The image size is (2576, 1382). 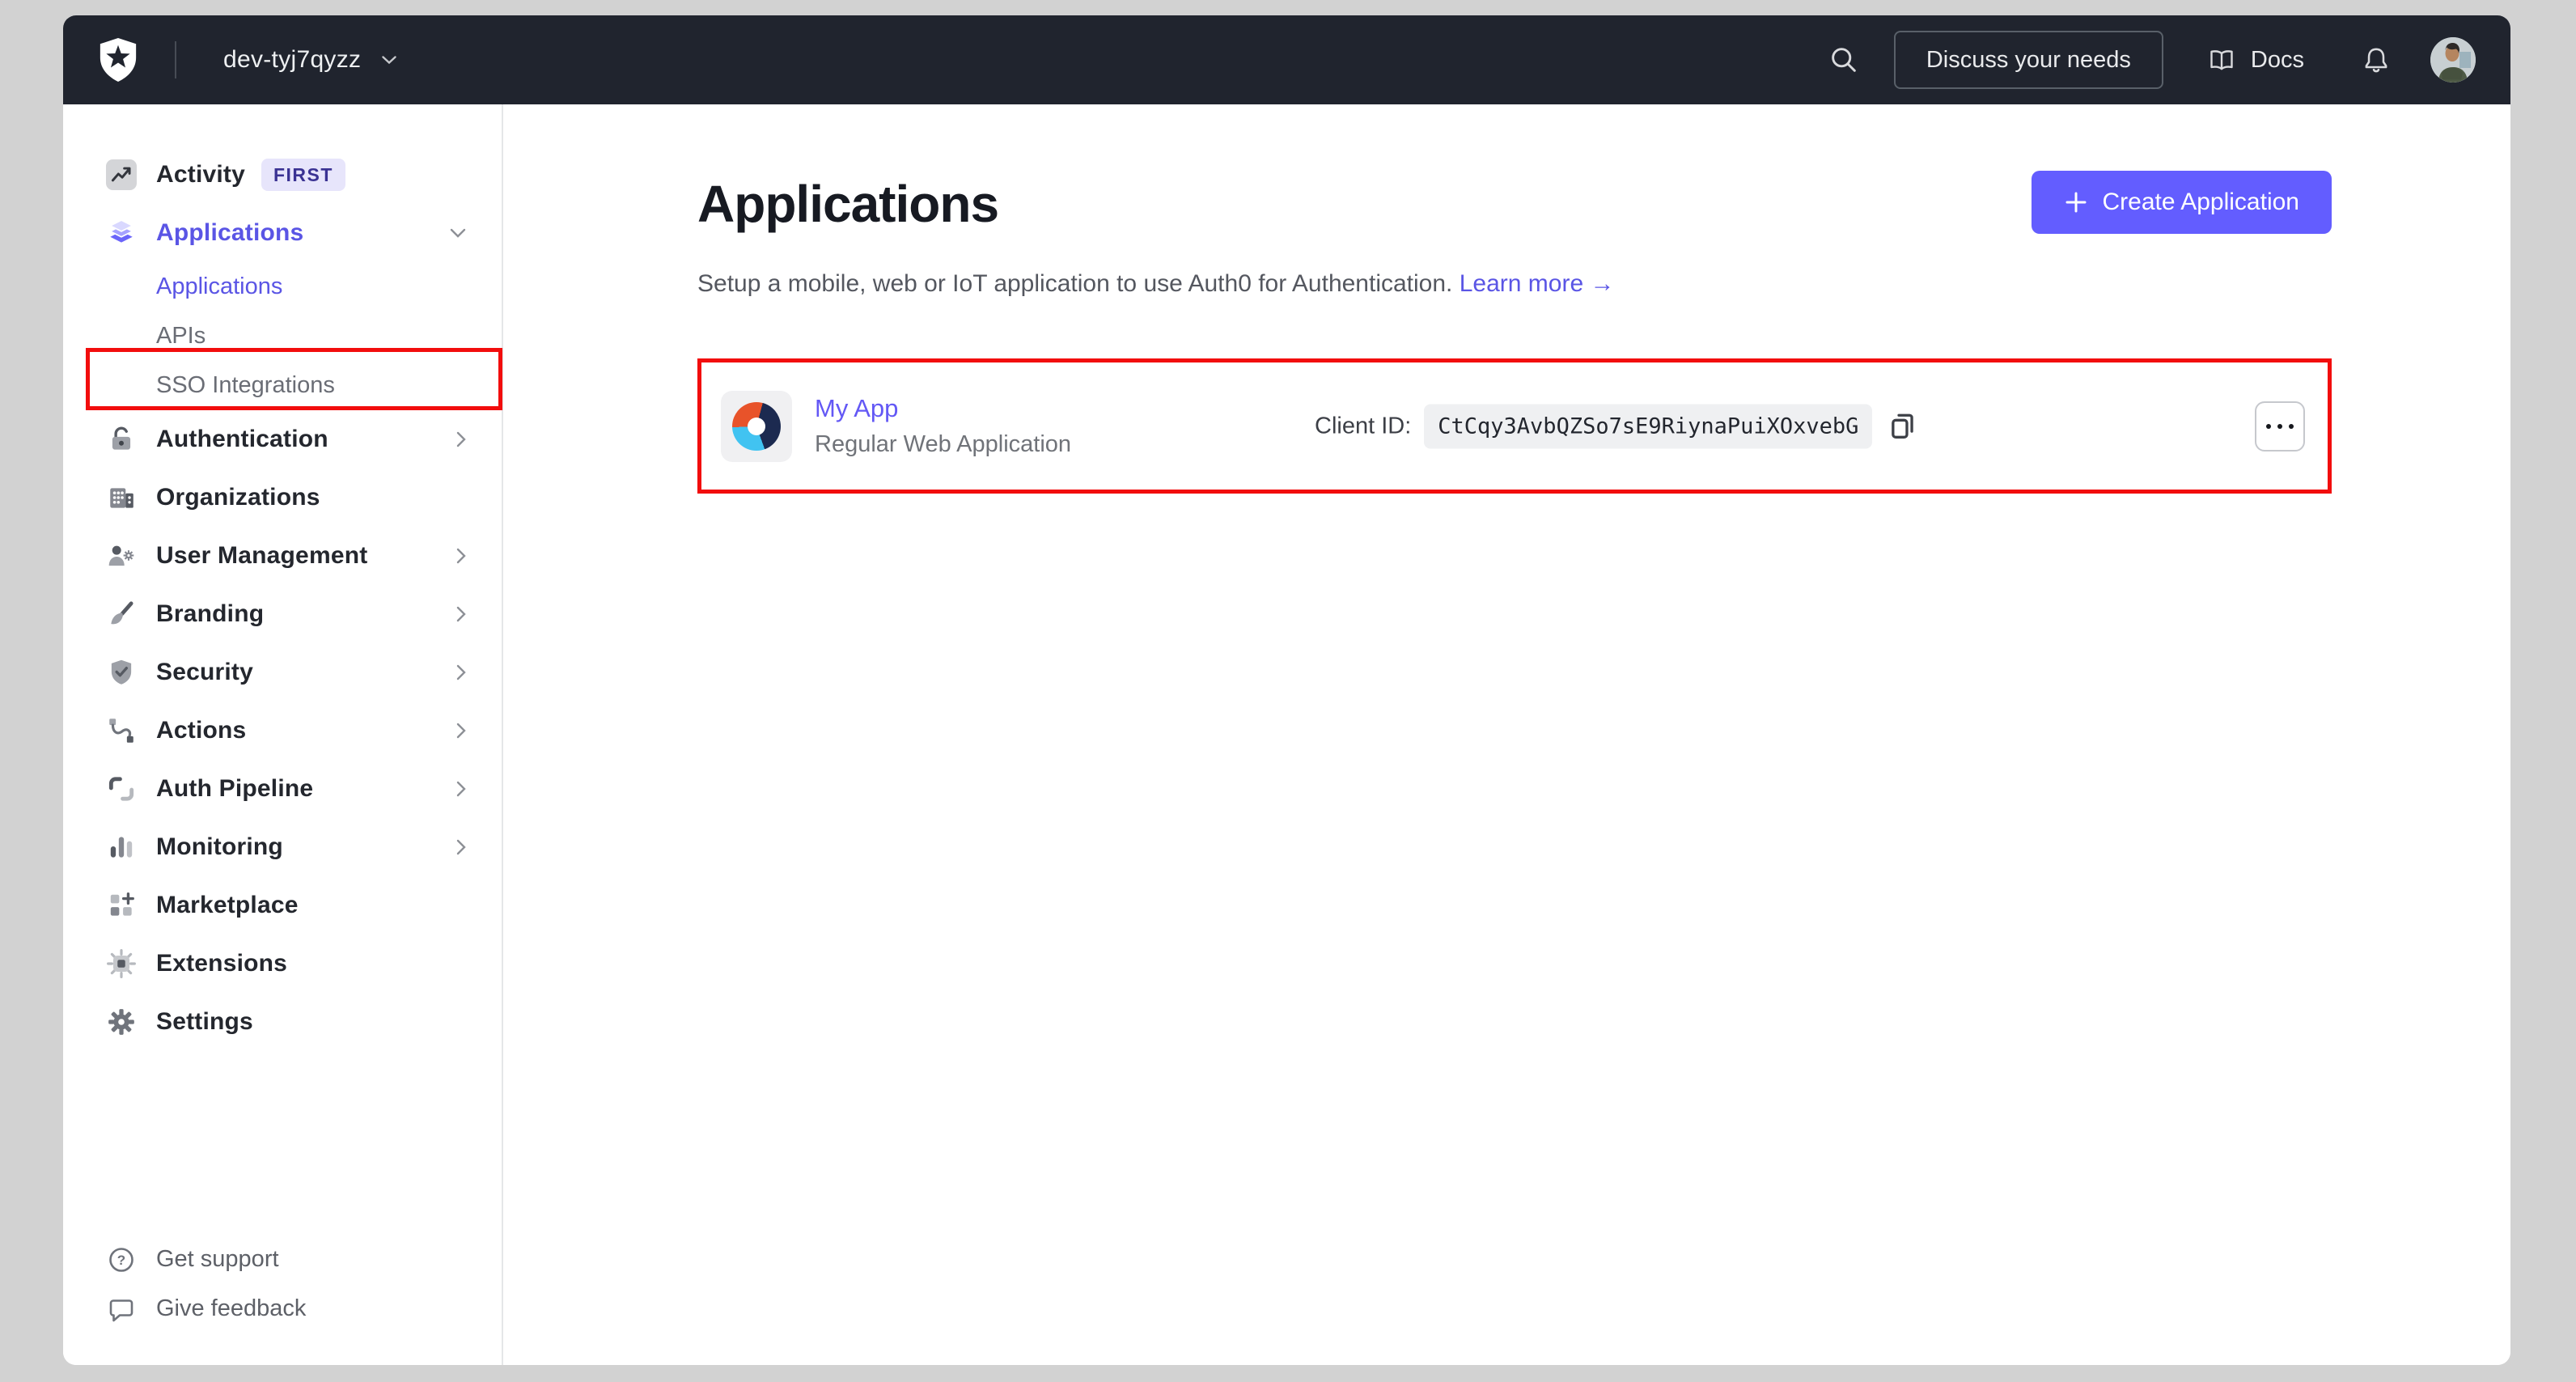 What do you see at coordinates (227, 905) in the screenshot?
I see `sidebar-item-label: Marketplace` at bounding box center [227, 905].